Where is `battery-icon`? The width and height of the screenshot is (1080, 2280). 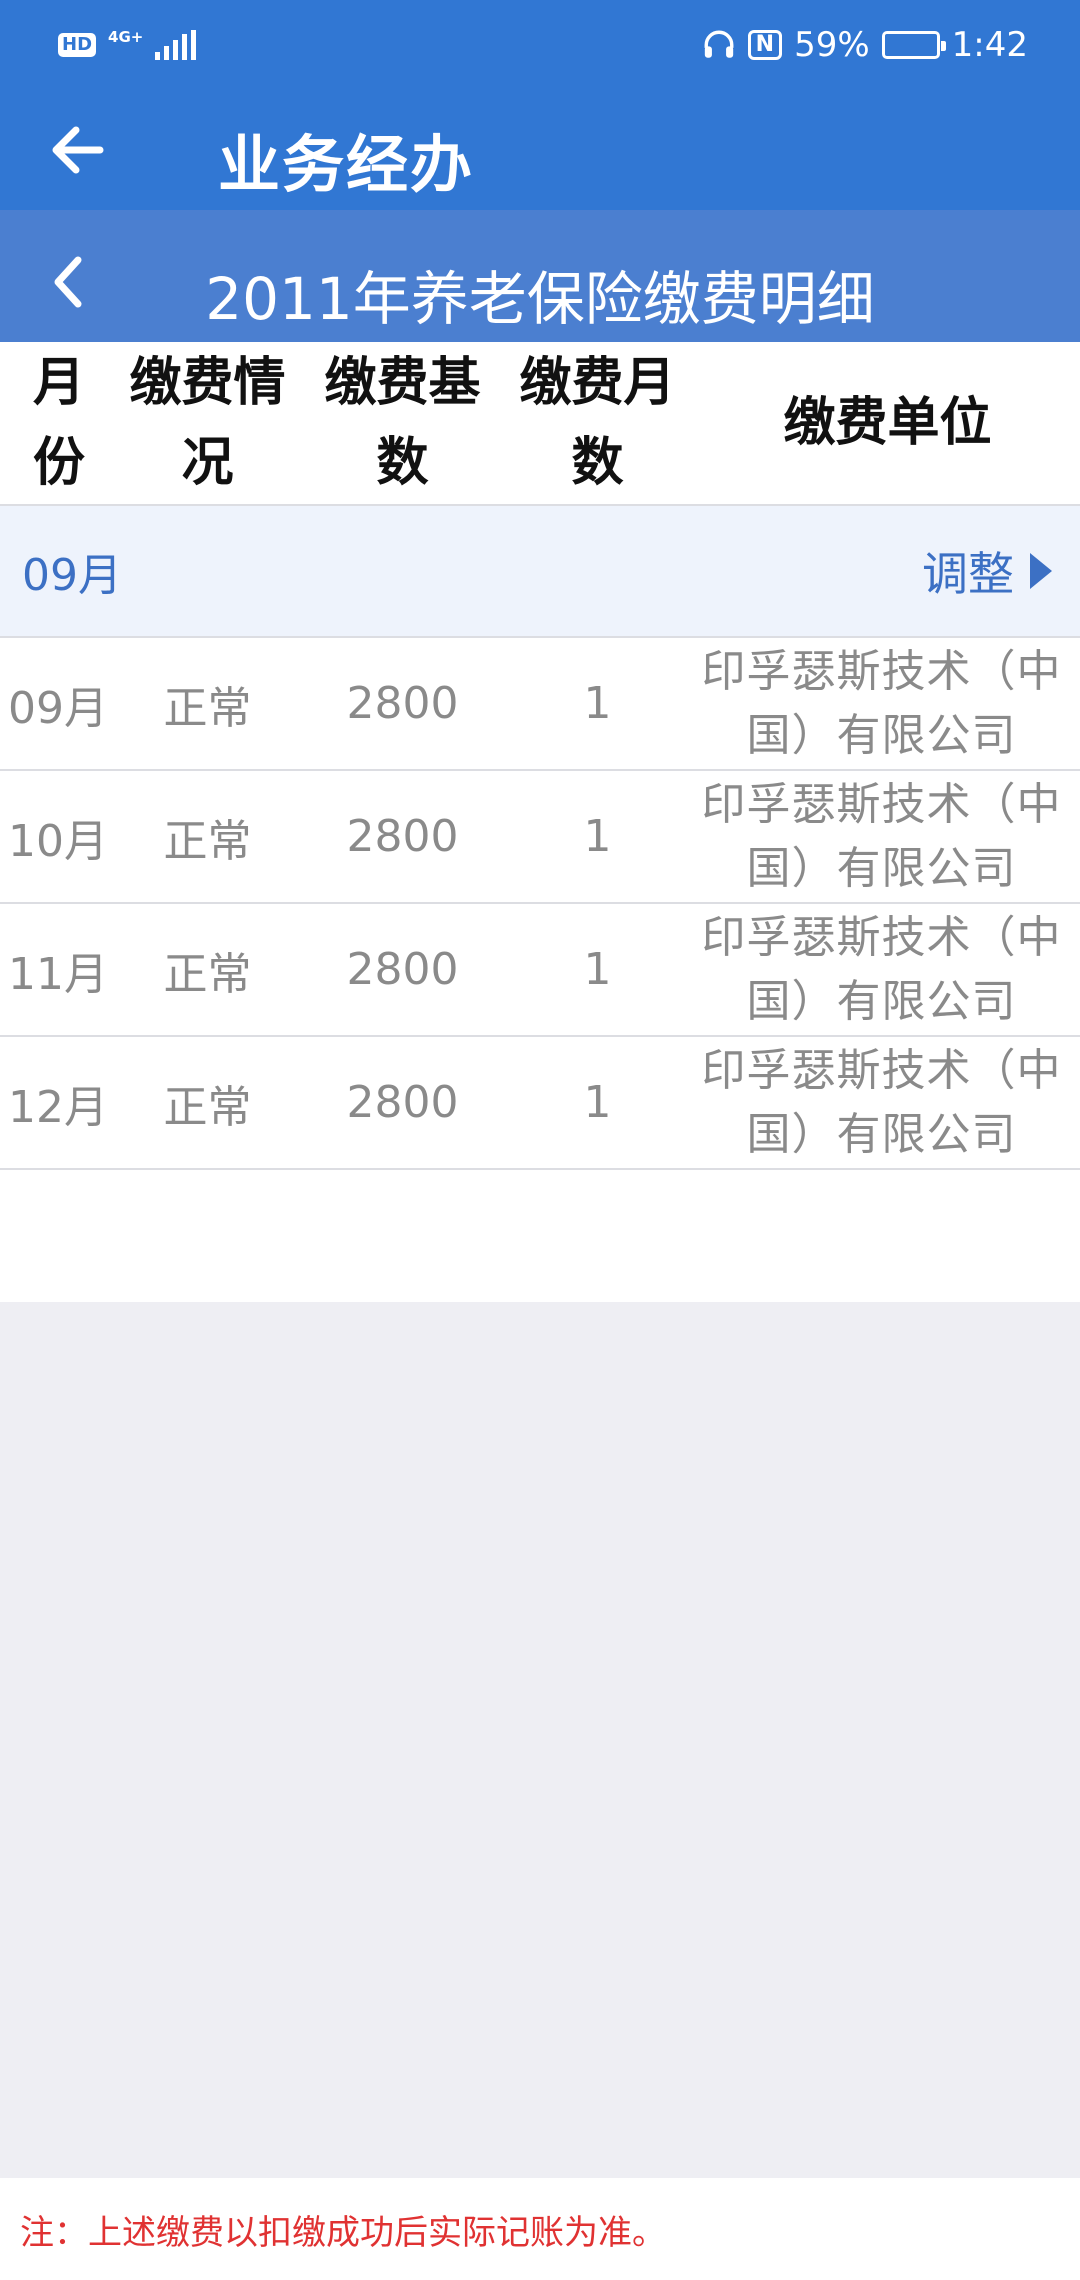
battery-icon is located at coordinates (913, 45).